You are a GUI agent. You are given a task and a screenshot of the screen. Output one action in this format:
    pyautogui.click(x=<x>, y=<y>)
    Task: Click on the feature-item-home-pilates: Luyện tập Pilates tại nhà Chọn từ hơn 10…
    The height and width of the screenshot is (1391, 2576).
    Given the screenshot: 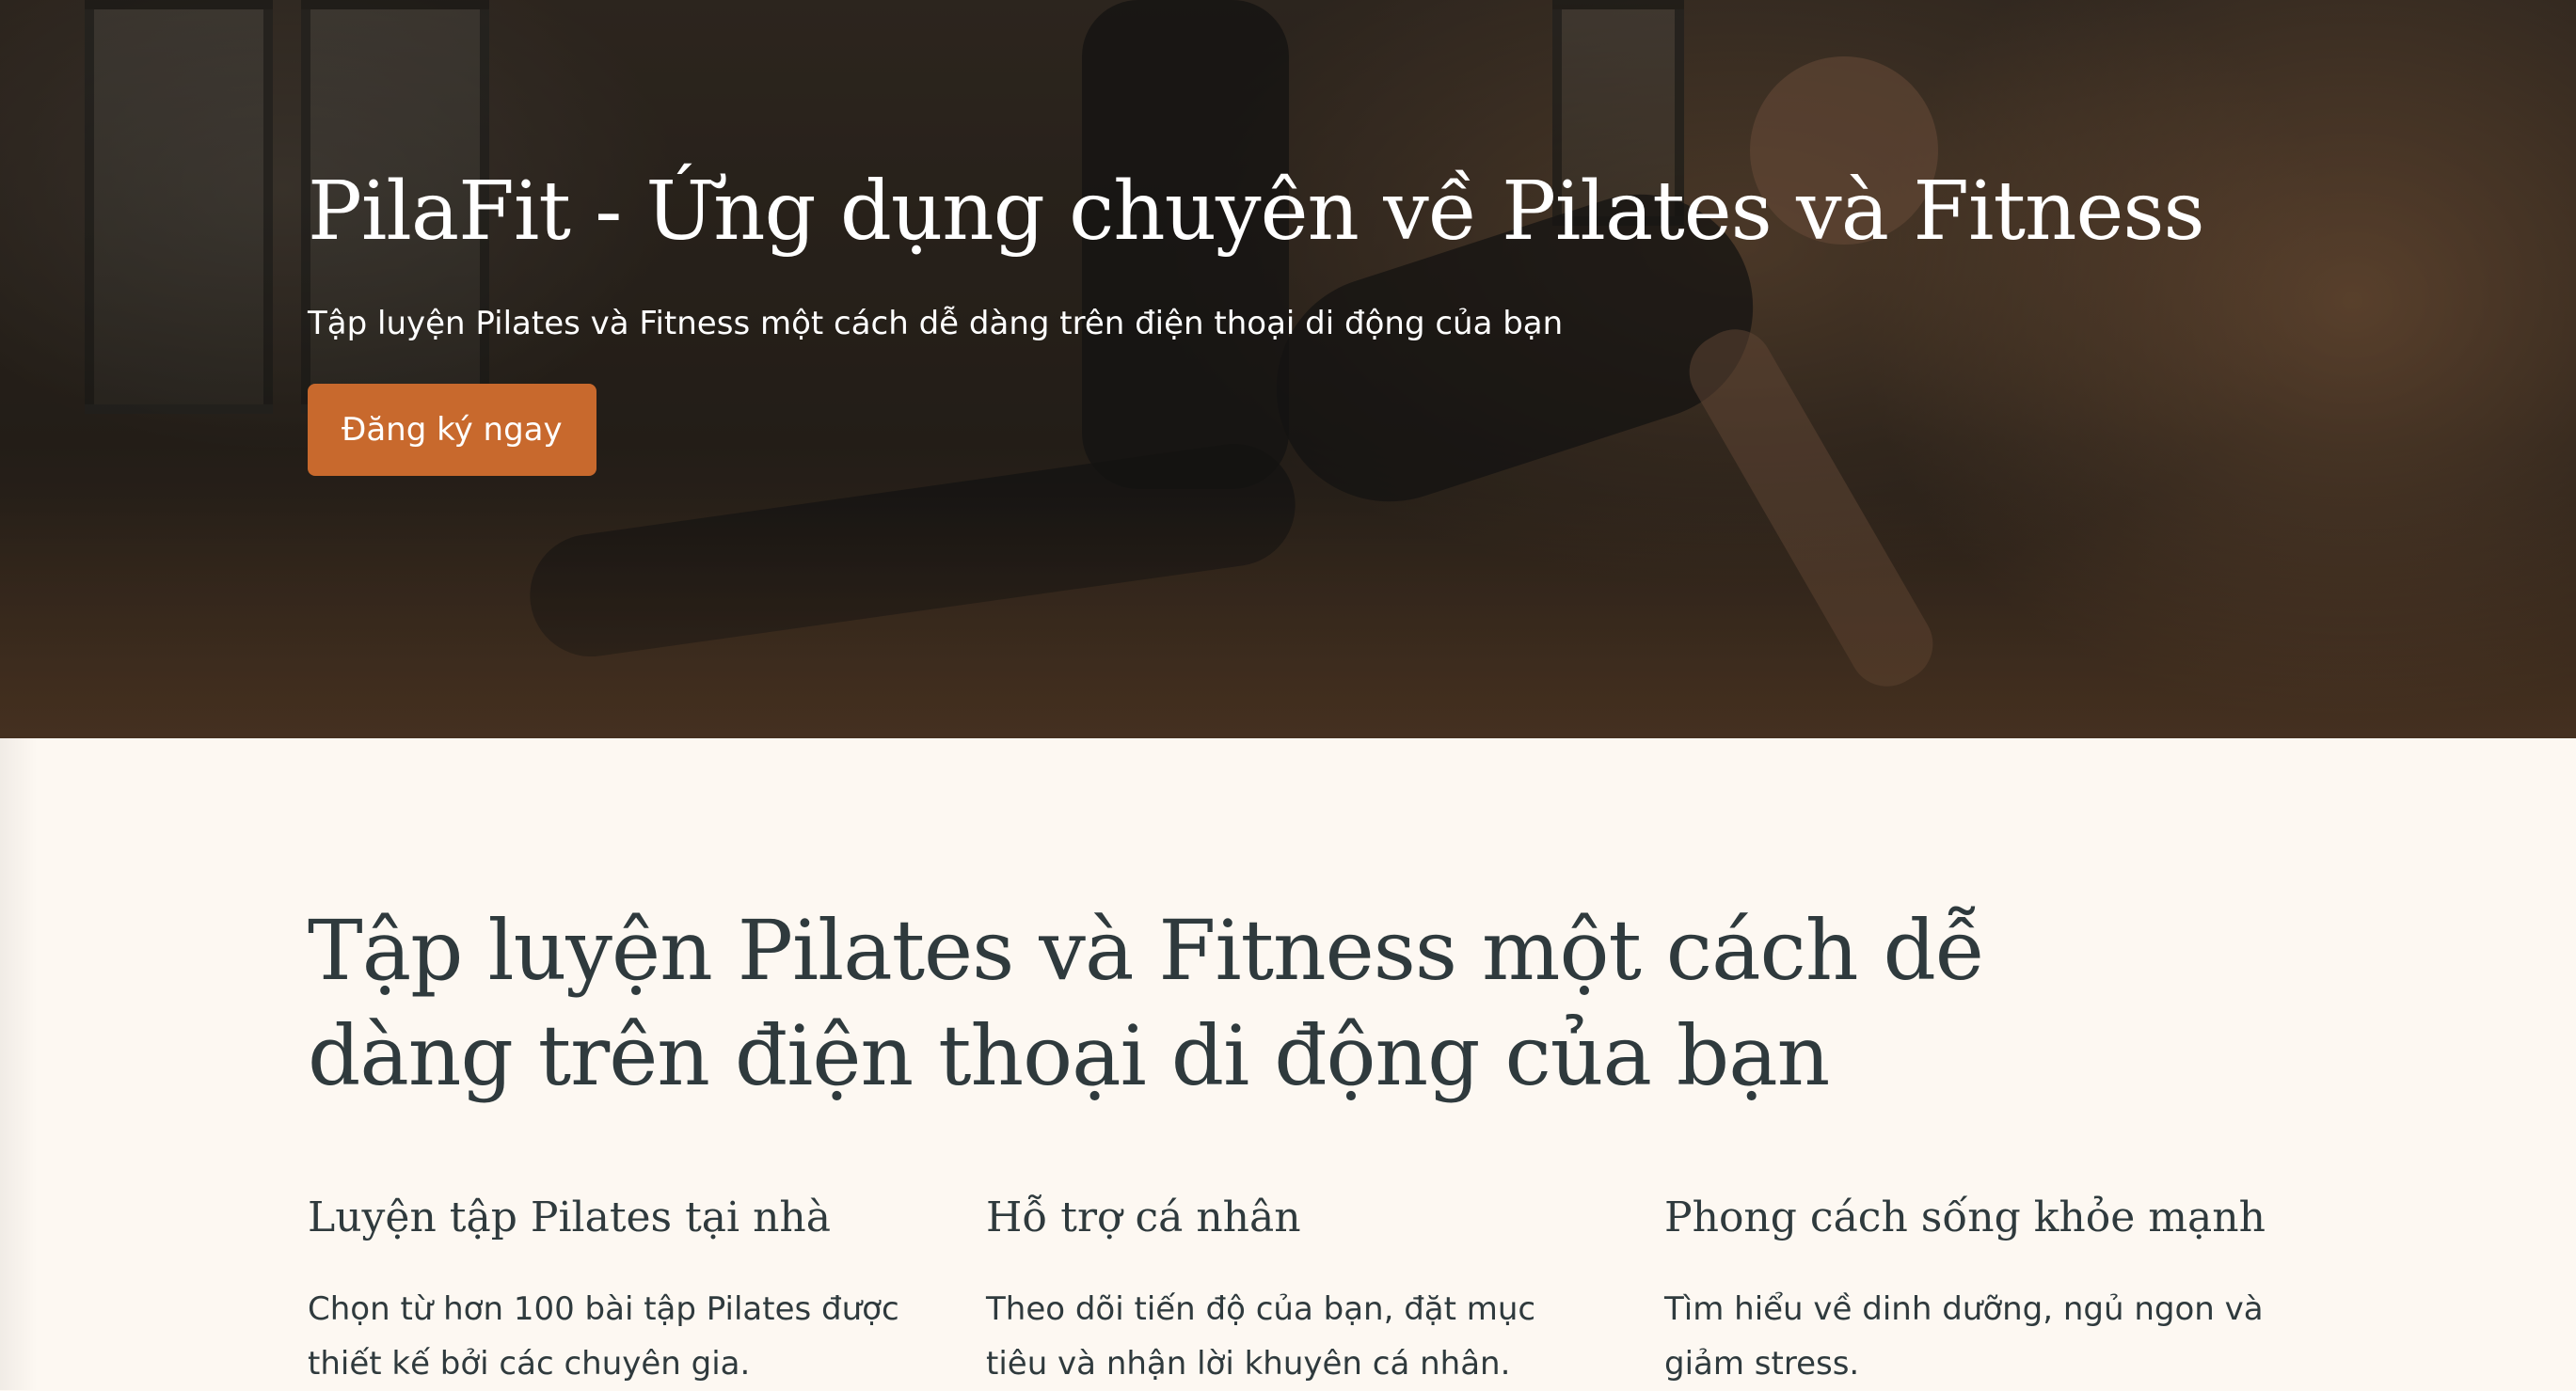 What is the action you would take?
    pyautogui.click(x=609, y=1290)
    